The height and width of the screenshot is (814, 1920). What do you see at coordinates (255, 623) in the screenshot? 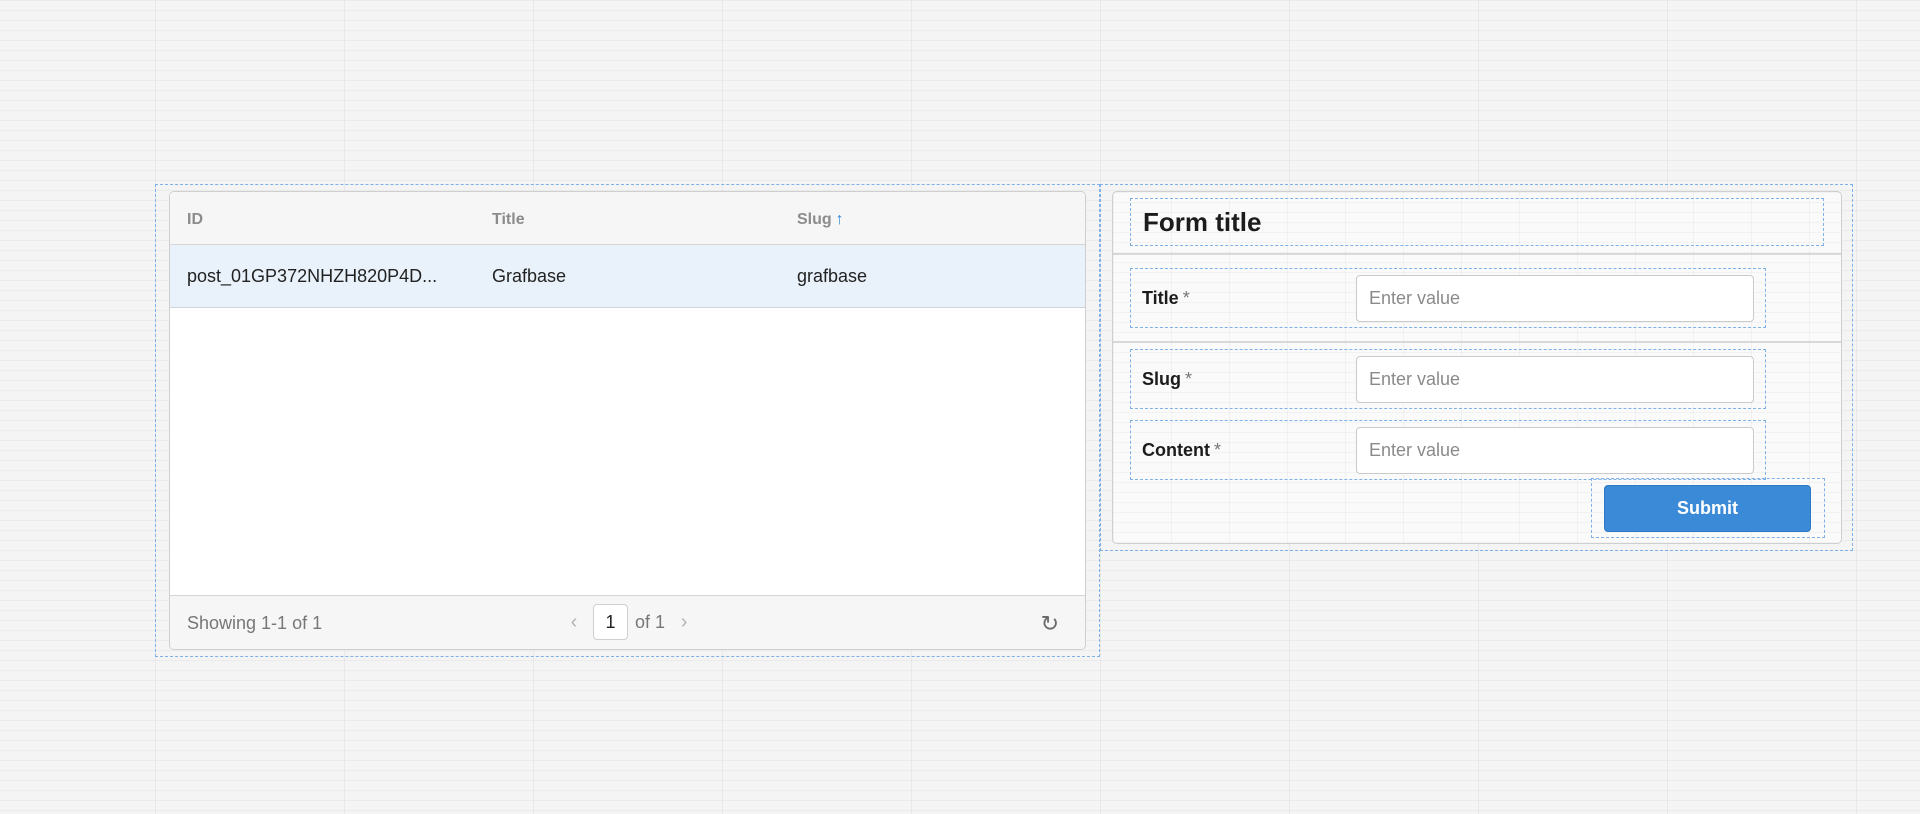
I see `showing-count: Showing 1-1 of 1` at bounding box center [255, 623].